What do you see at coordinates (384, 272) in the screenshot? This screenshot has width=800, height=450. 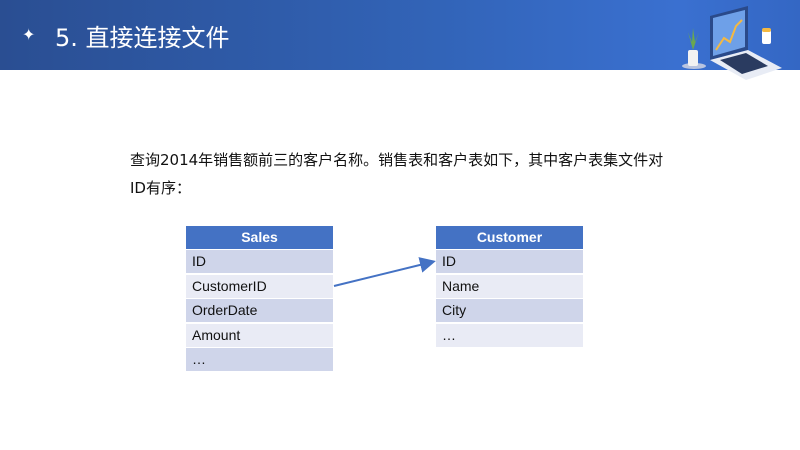 I see `foreign-key-arrow` at bounding box center [384, 272].